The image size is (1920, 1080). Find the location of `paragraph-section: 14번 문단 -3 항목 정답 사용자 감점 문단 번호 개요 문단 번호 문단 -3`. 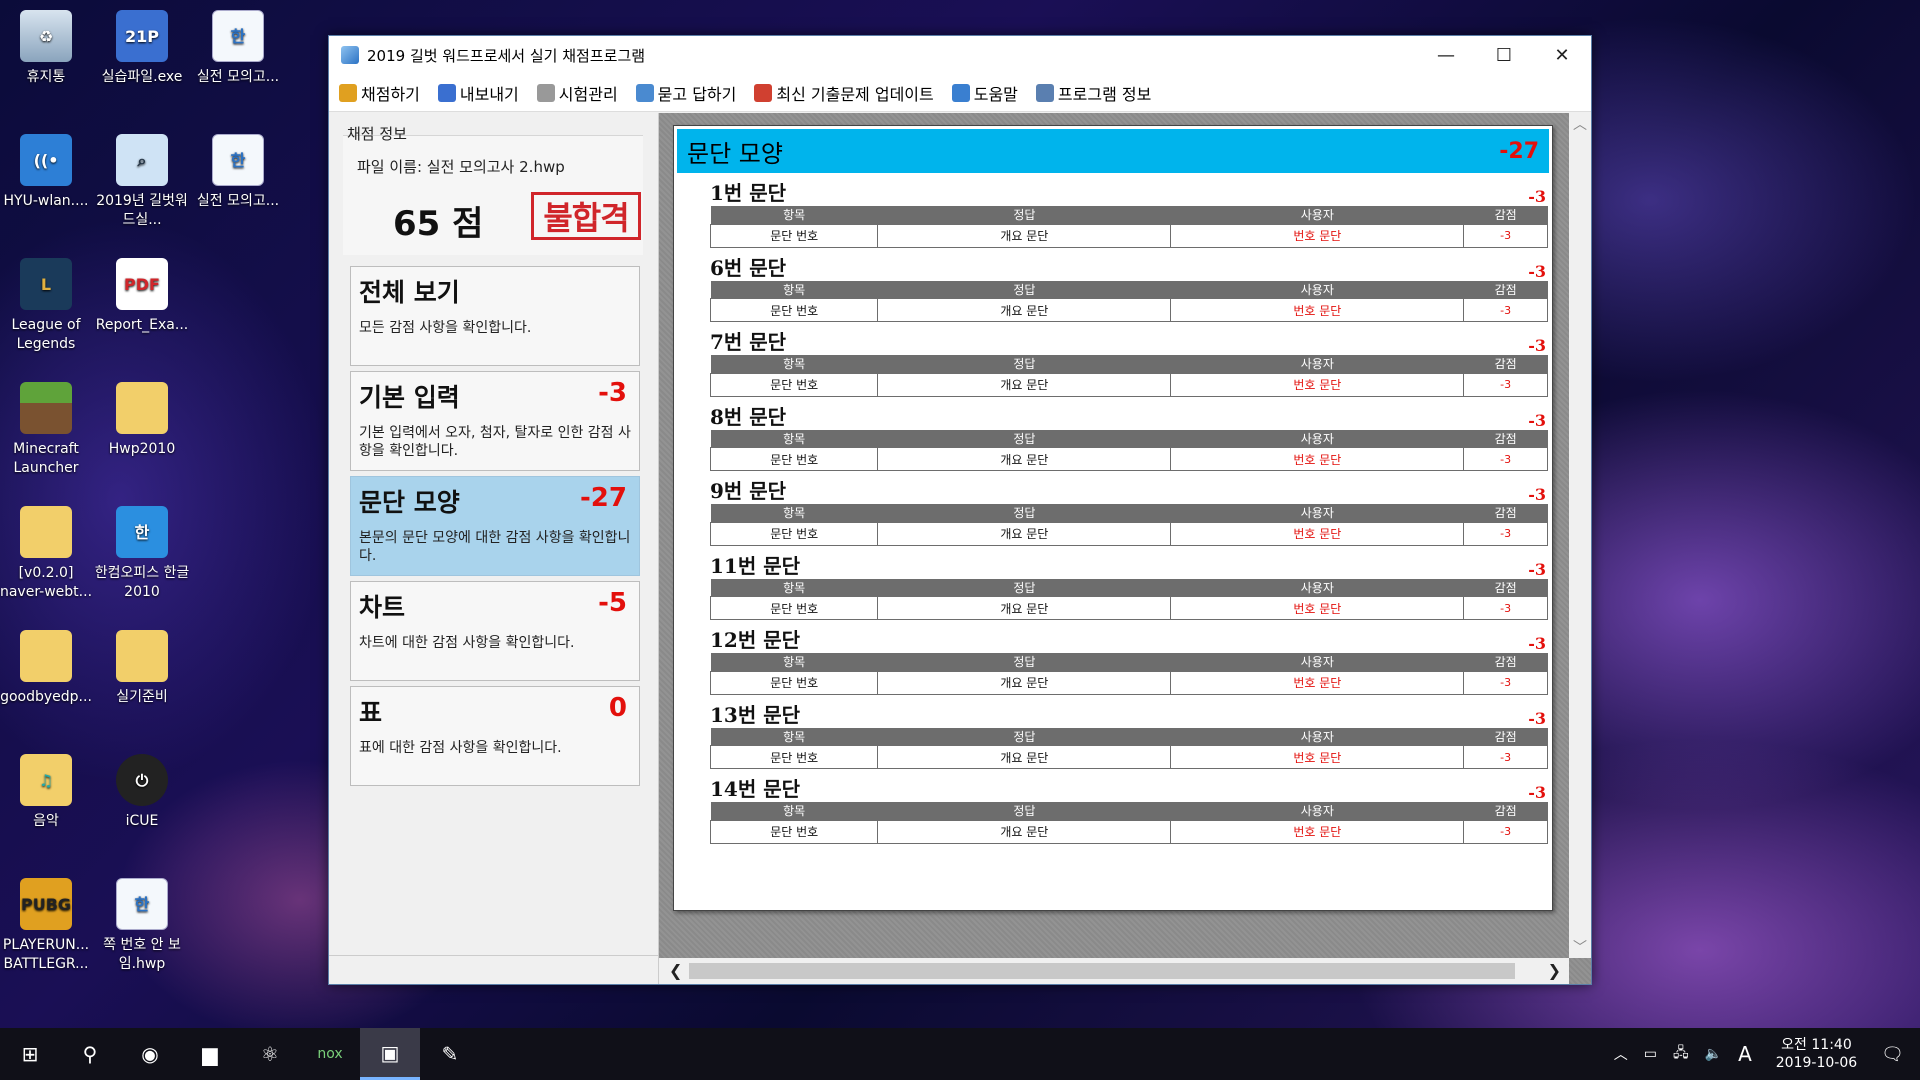

paragraph-section: 14번 문단 -3 항목 정답 사용자 감점 문단 번호 개요 문단 번호 문단 -3 is located at coordinates (1128, 809).